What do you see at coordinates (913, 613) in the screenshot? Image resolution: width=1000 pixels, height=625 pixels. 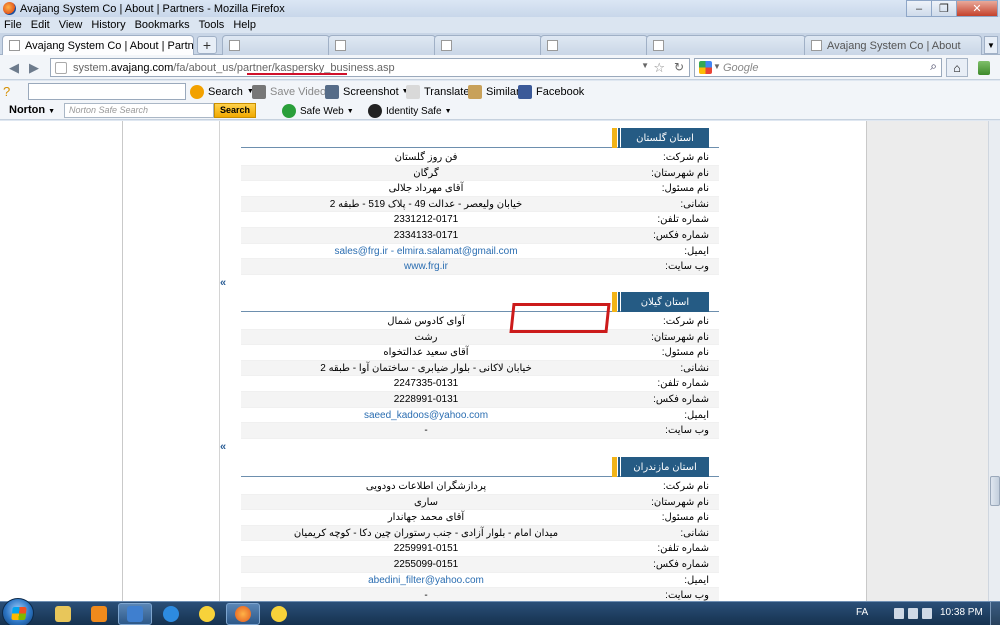 I see `tray-network-icon` at bounding box center [913, 613].